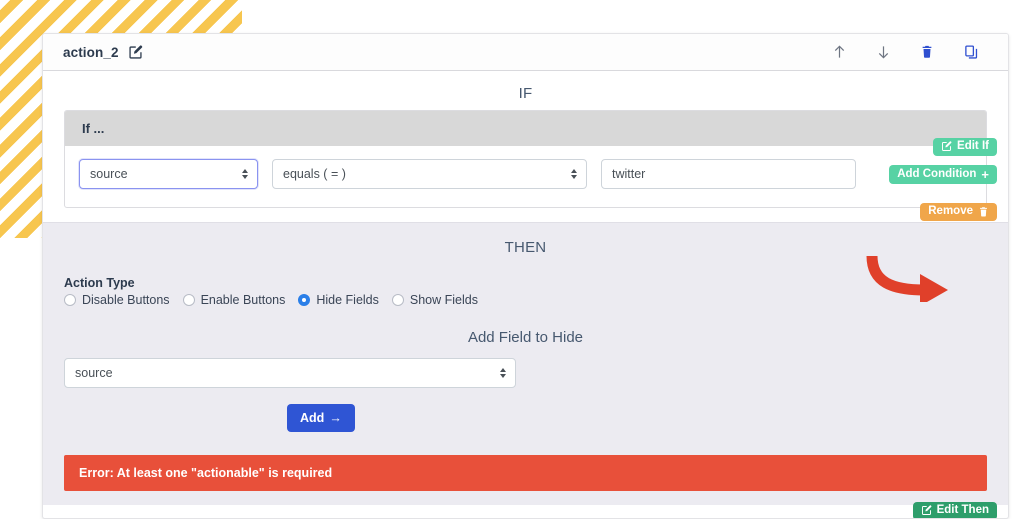 This screenshot has width=1024, height=519. I want to click on remove-condition-button: Remove, so click(958, 212).